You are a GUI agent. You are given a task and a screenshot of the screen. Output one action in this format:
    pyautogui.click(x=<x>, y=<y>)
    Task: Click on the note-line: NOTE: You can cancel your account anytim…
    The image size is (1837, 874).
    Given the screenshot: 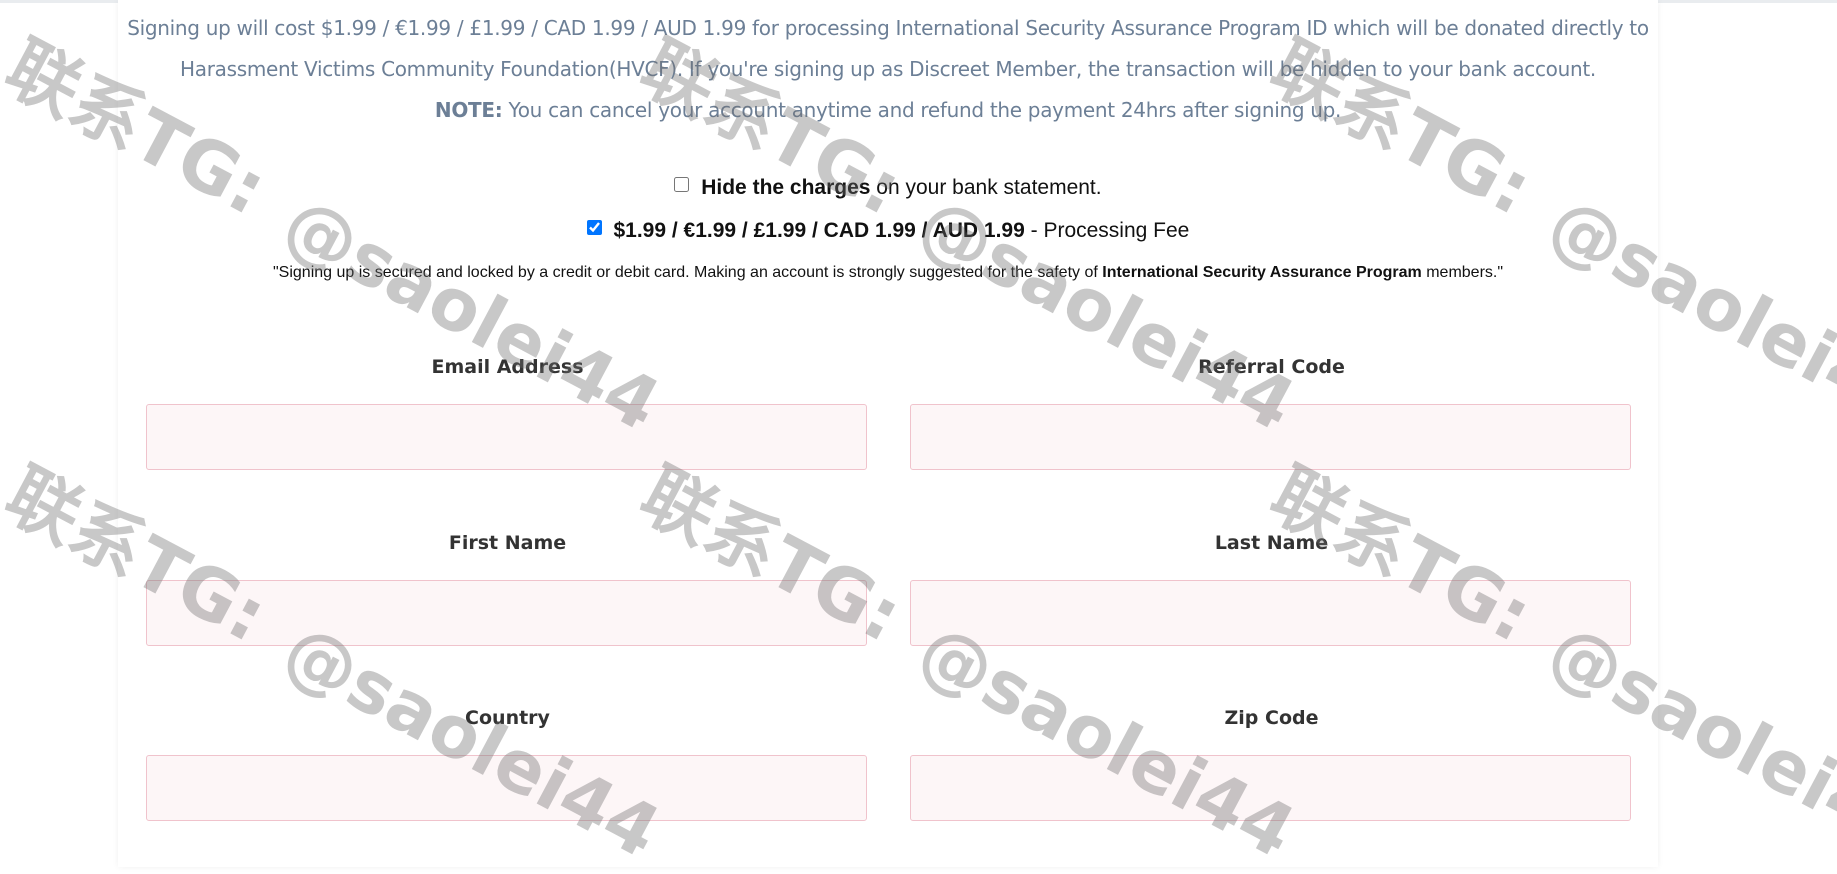 What is the action you would take?
    pyautogui.click(x=888, y=110)
    